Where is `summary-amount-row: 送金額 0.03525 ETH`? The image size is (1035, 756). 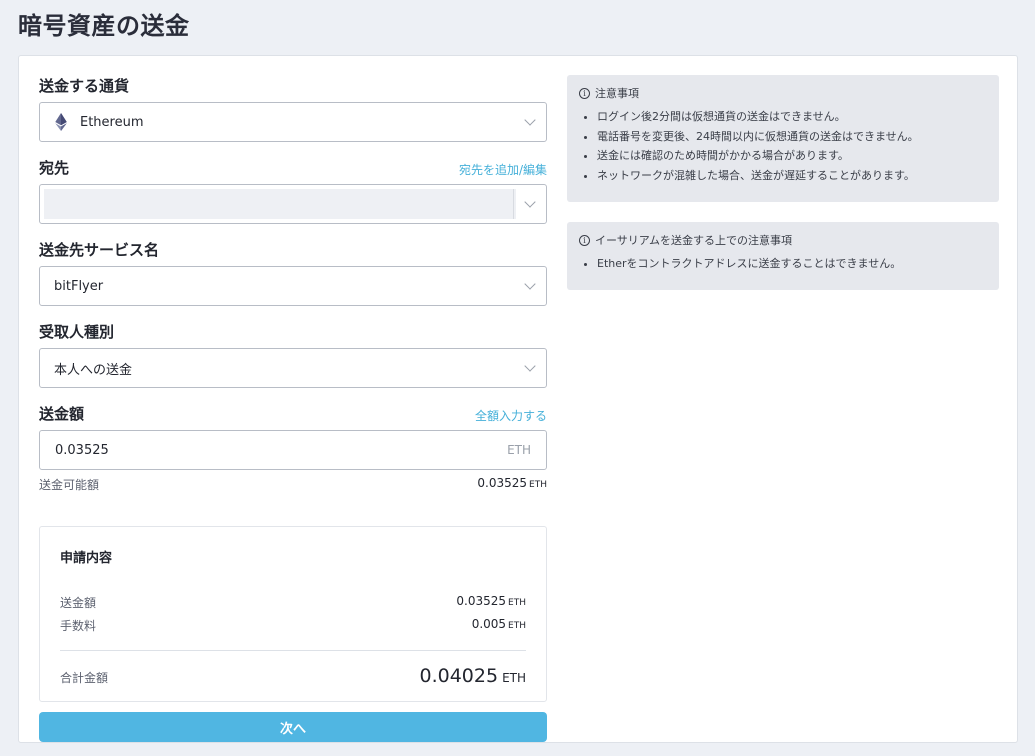
summary-amount-row: 送金額 0.03525 ETH is located at coordinates (293, 602).